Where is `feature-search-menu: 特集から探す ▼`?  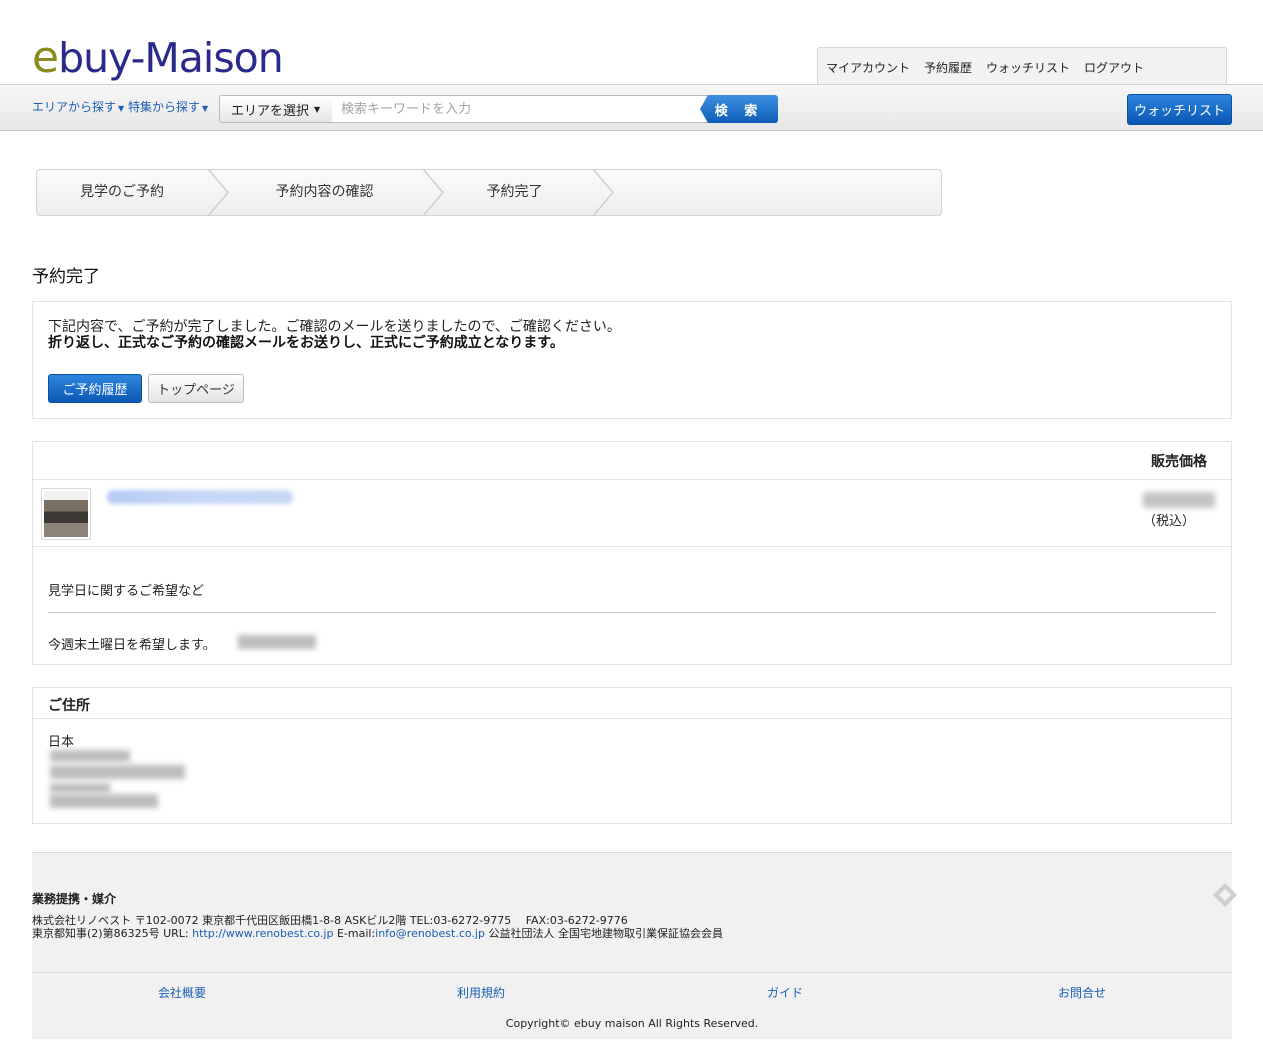 feature-search-menu: 特集から探す ▼ is located at coordinates (168, 106).